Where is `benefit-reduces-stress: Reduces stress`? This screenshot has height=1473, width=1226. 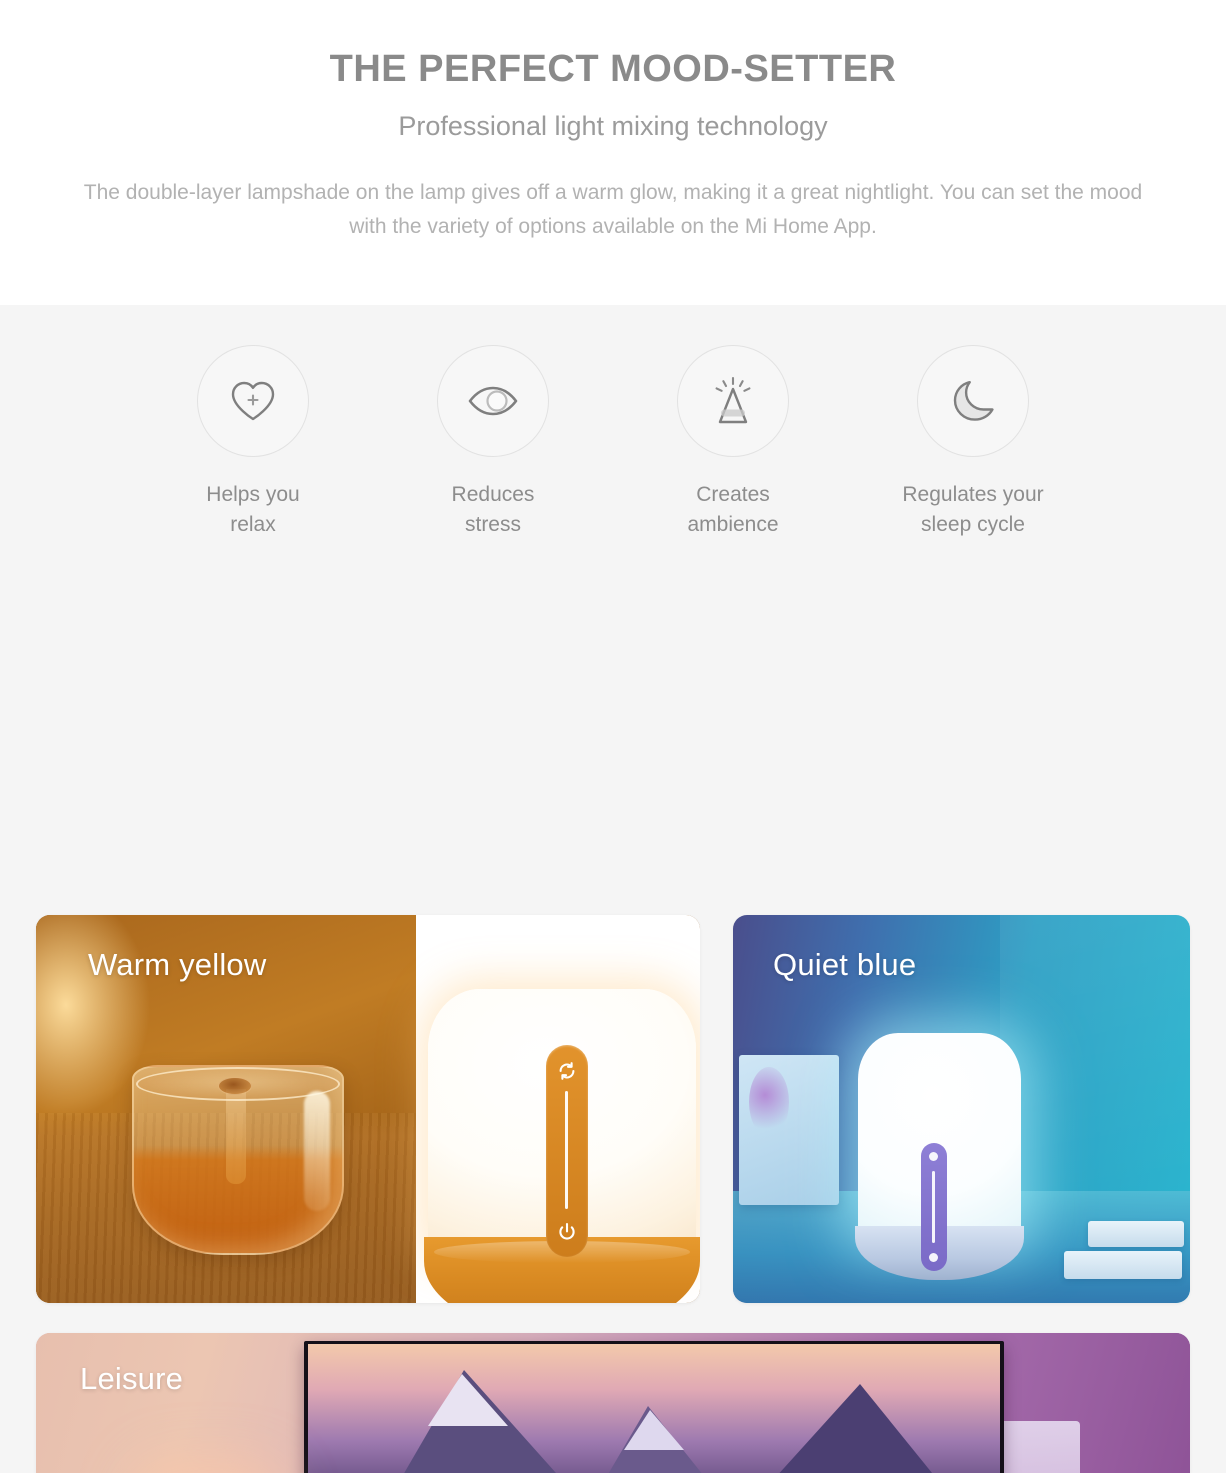
benefit-reduces-stress: Reduces stress is located at coordinates (493, 442).